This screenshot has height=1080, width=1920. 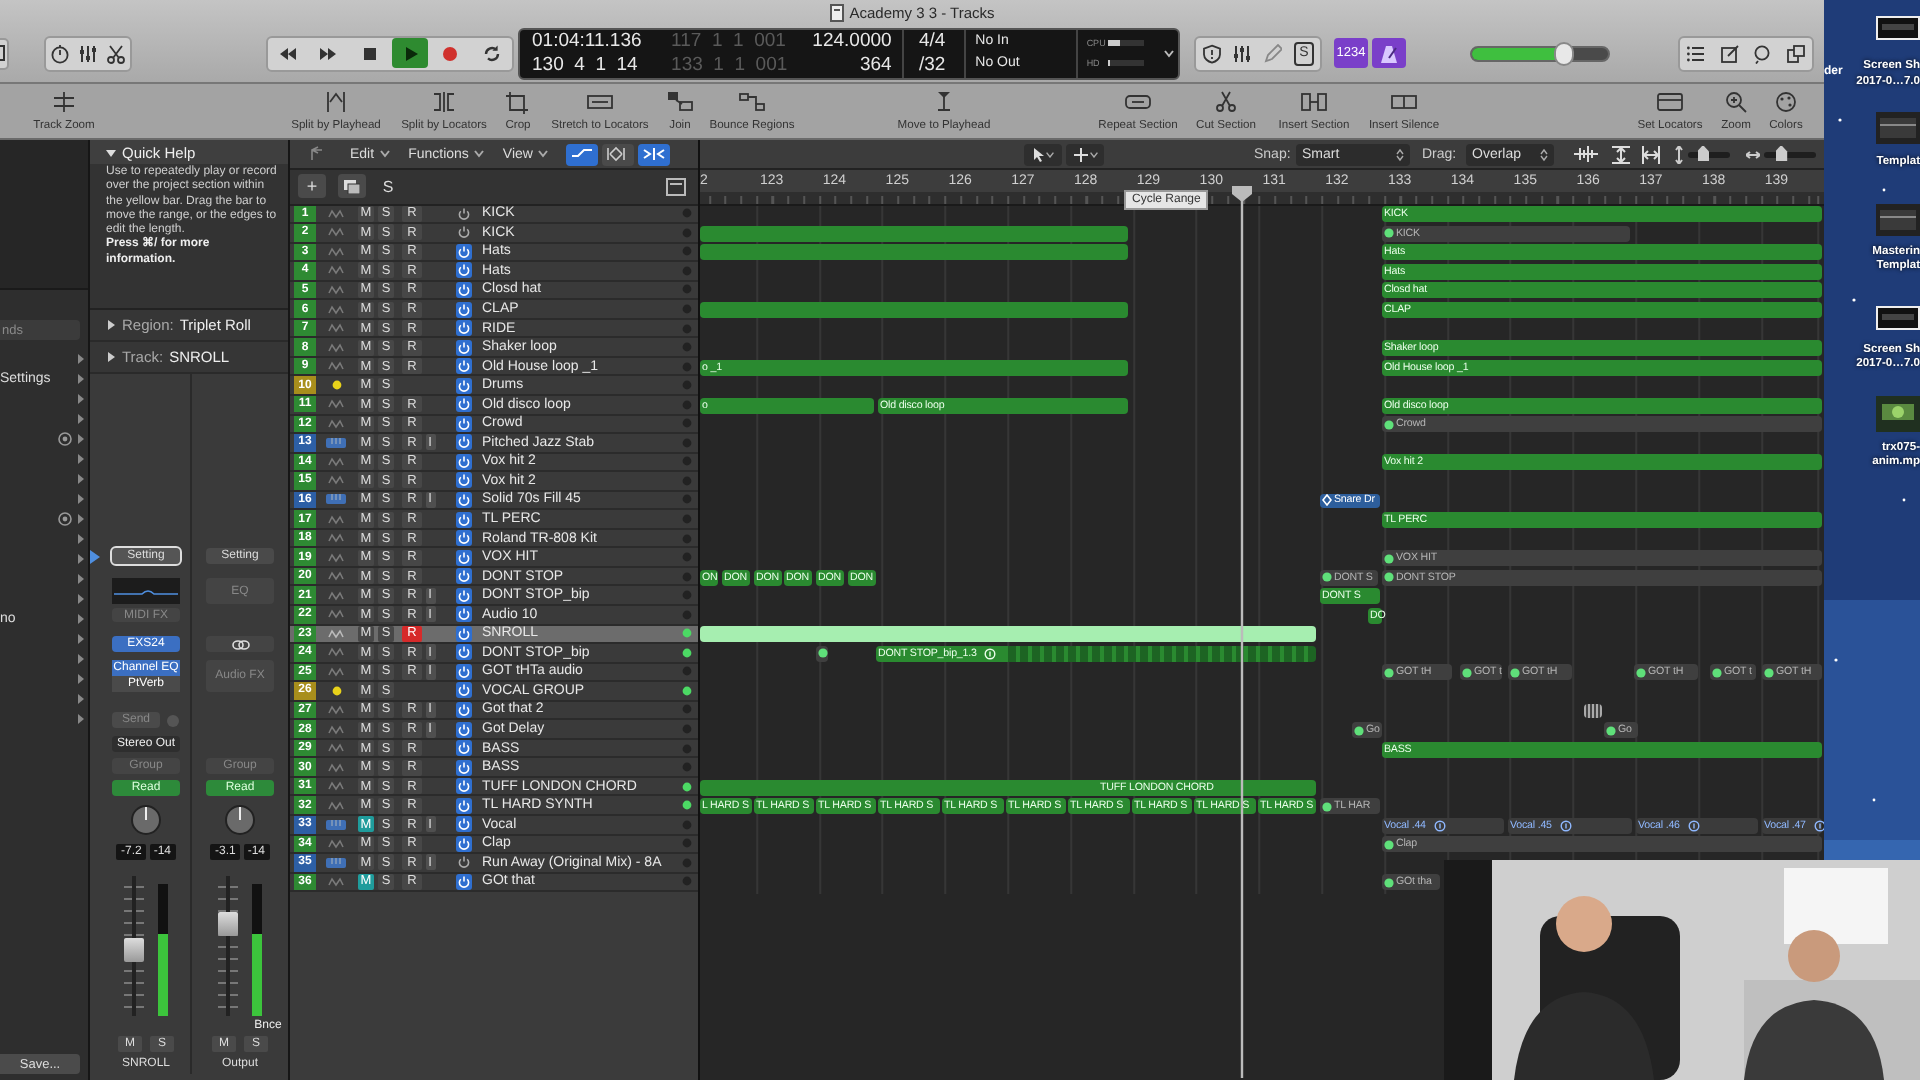 What do you see at coordinates (1038, 154) in the screenshot?
I see `pointer-icon` at bounding box center [1038, 154].